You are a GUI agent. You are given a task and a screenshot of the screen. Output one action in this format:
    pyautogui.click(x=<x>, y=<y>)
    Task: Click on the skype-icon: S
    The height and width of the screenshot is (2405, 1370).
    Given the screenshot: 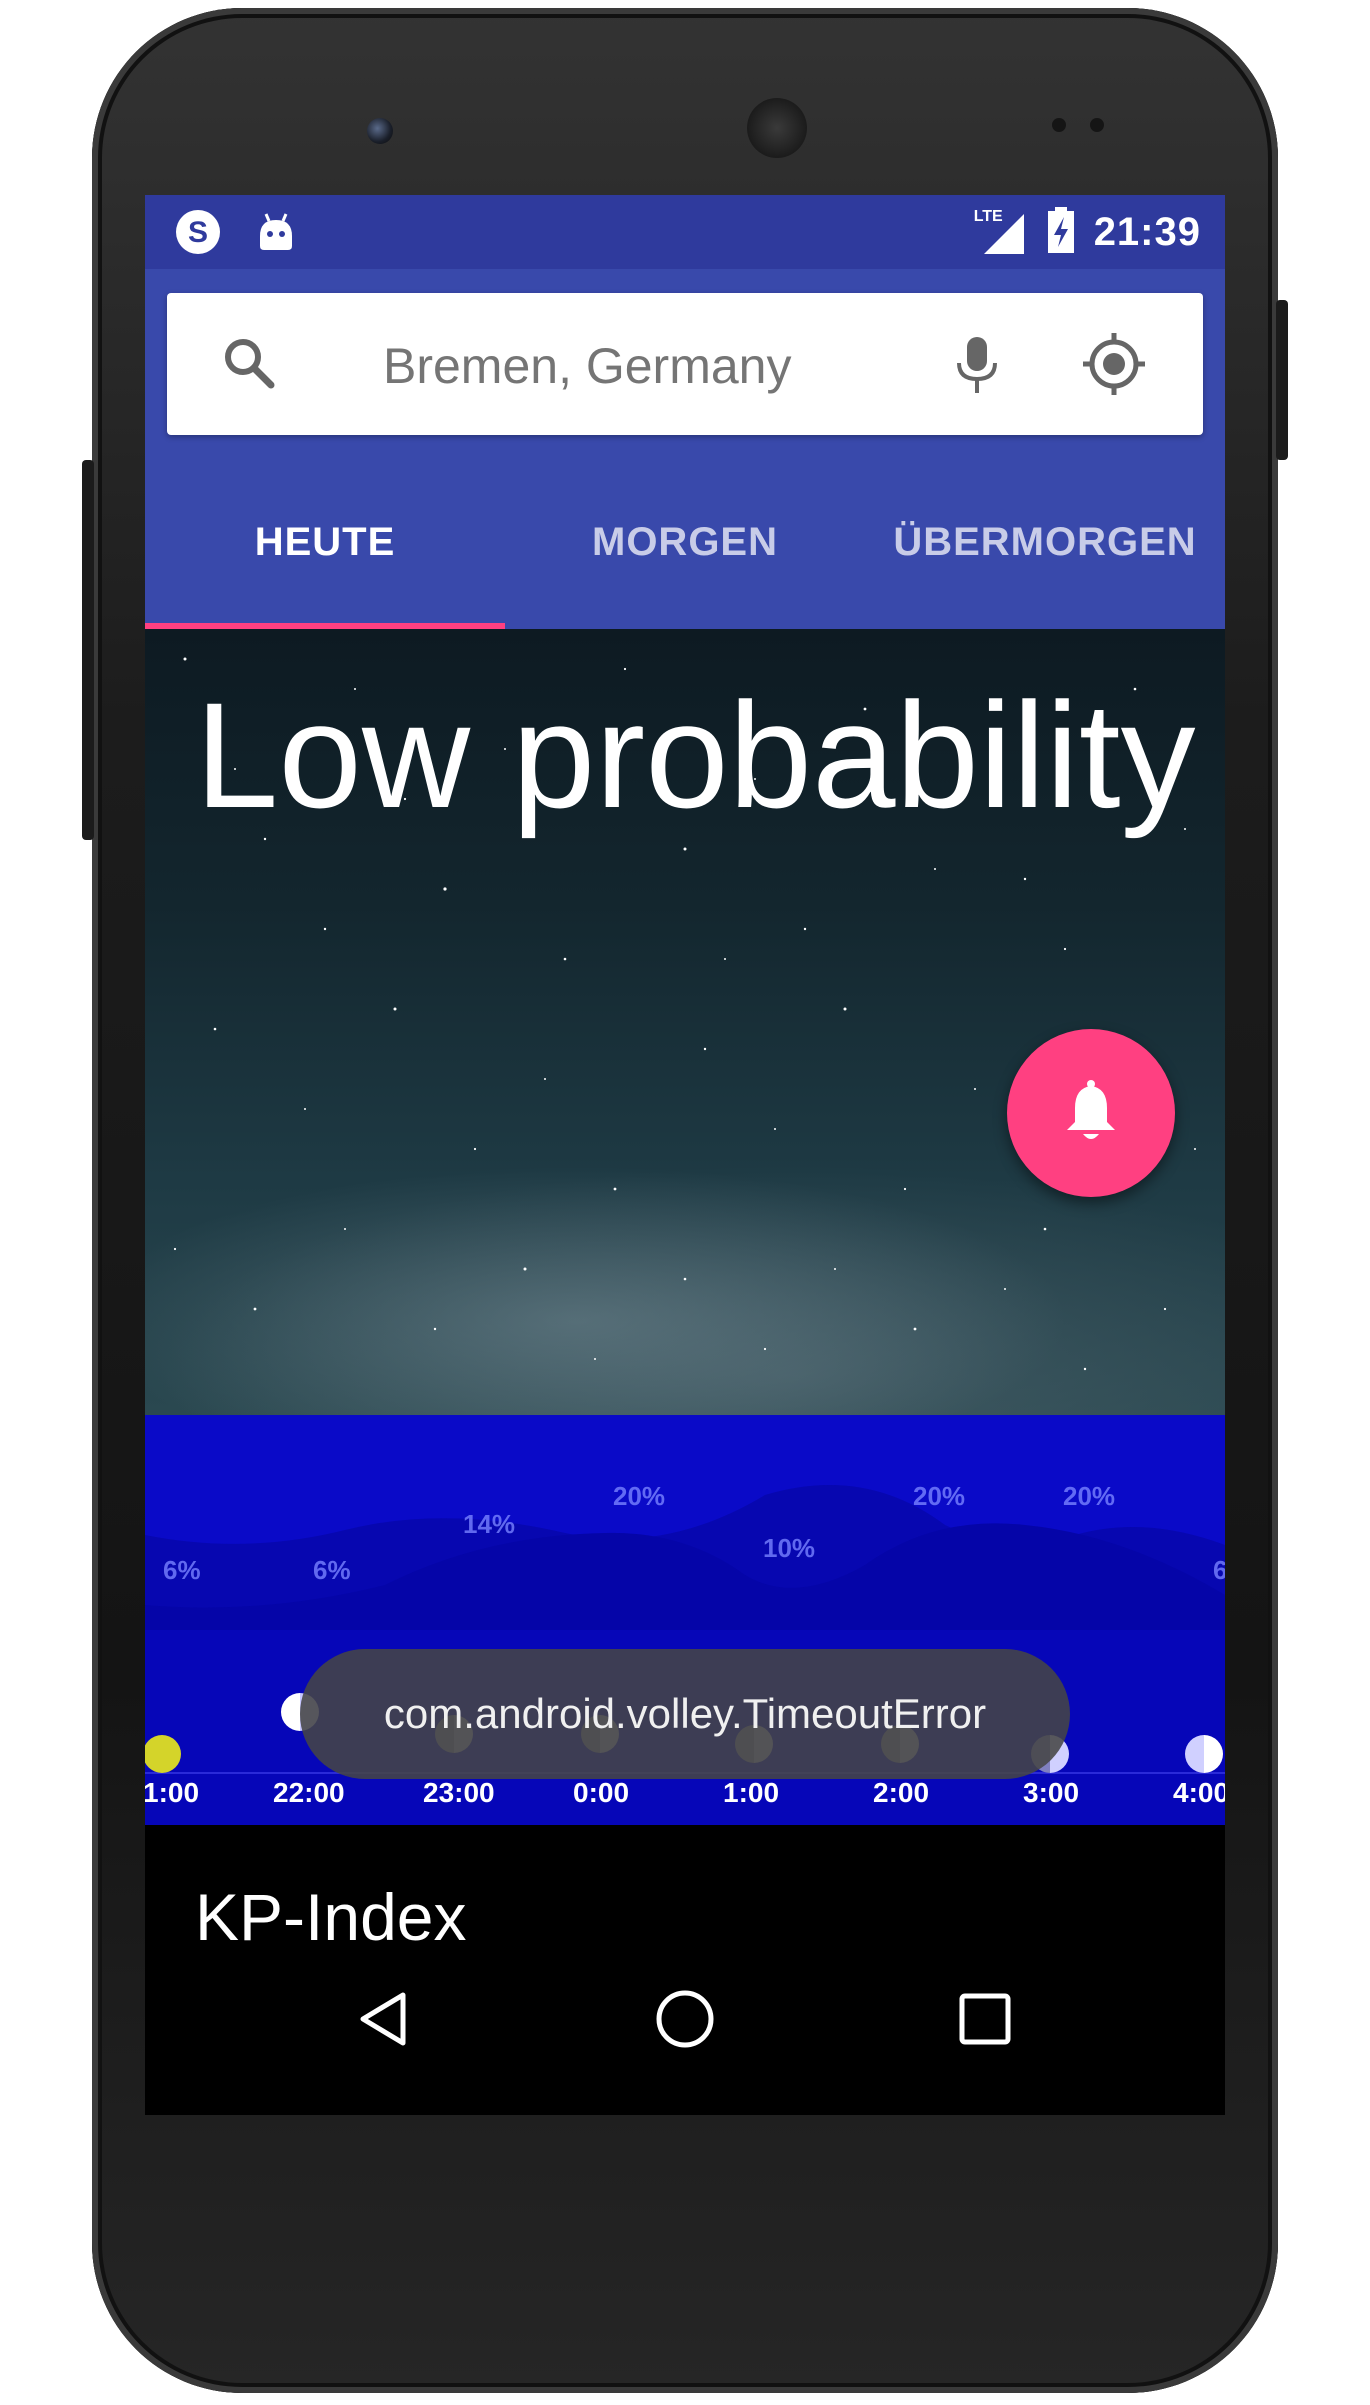 What is the action you would take?
    pyautogui.click(x=198, y=232)
    